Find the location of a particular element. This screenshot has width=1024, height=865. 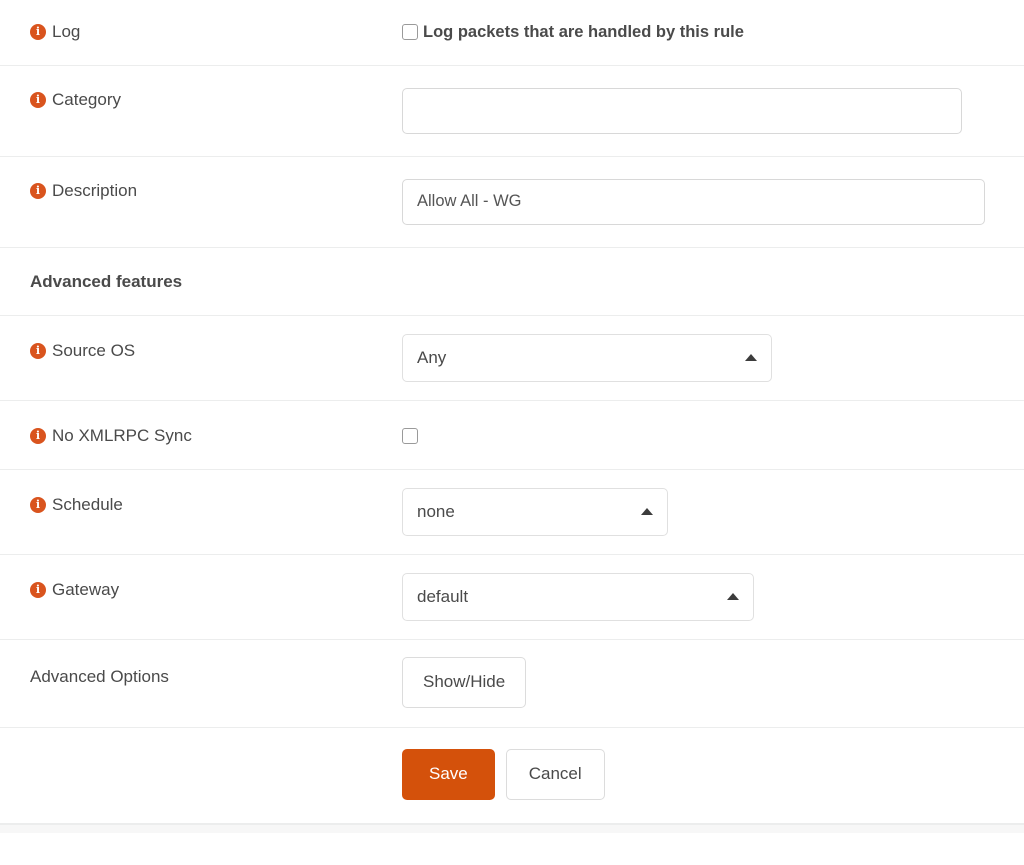

label-schedule: Schedule is located at coordinates (87, 504).